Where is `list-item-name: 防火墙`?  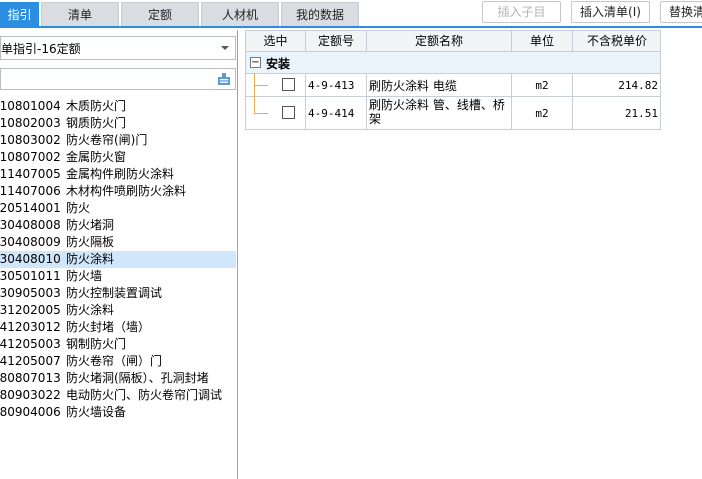 list-item-name: 防火墙 is located at coordinates (84, 276).